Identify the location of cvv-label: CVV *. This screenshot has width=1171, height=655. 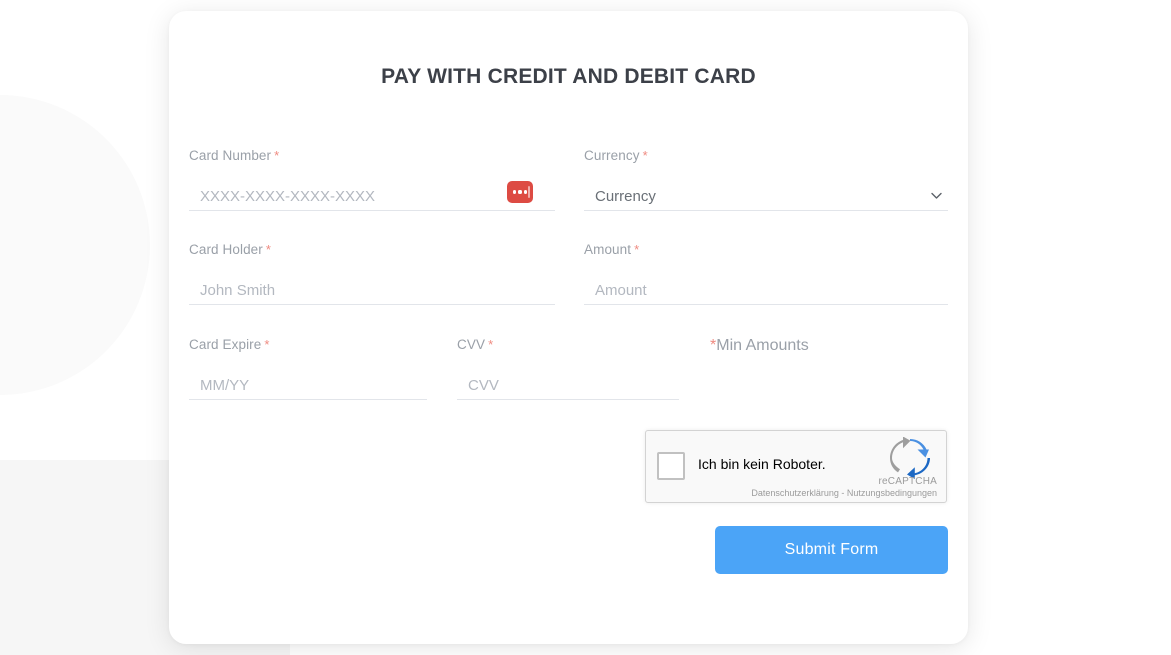
(568, 344).